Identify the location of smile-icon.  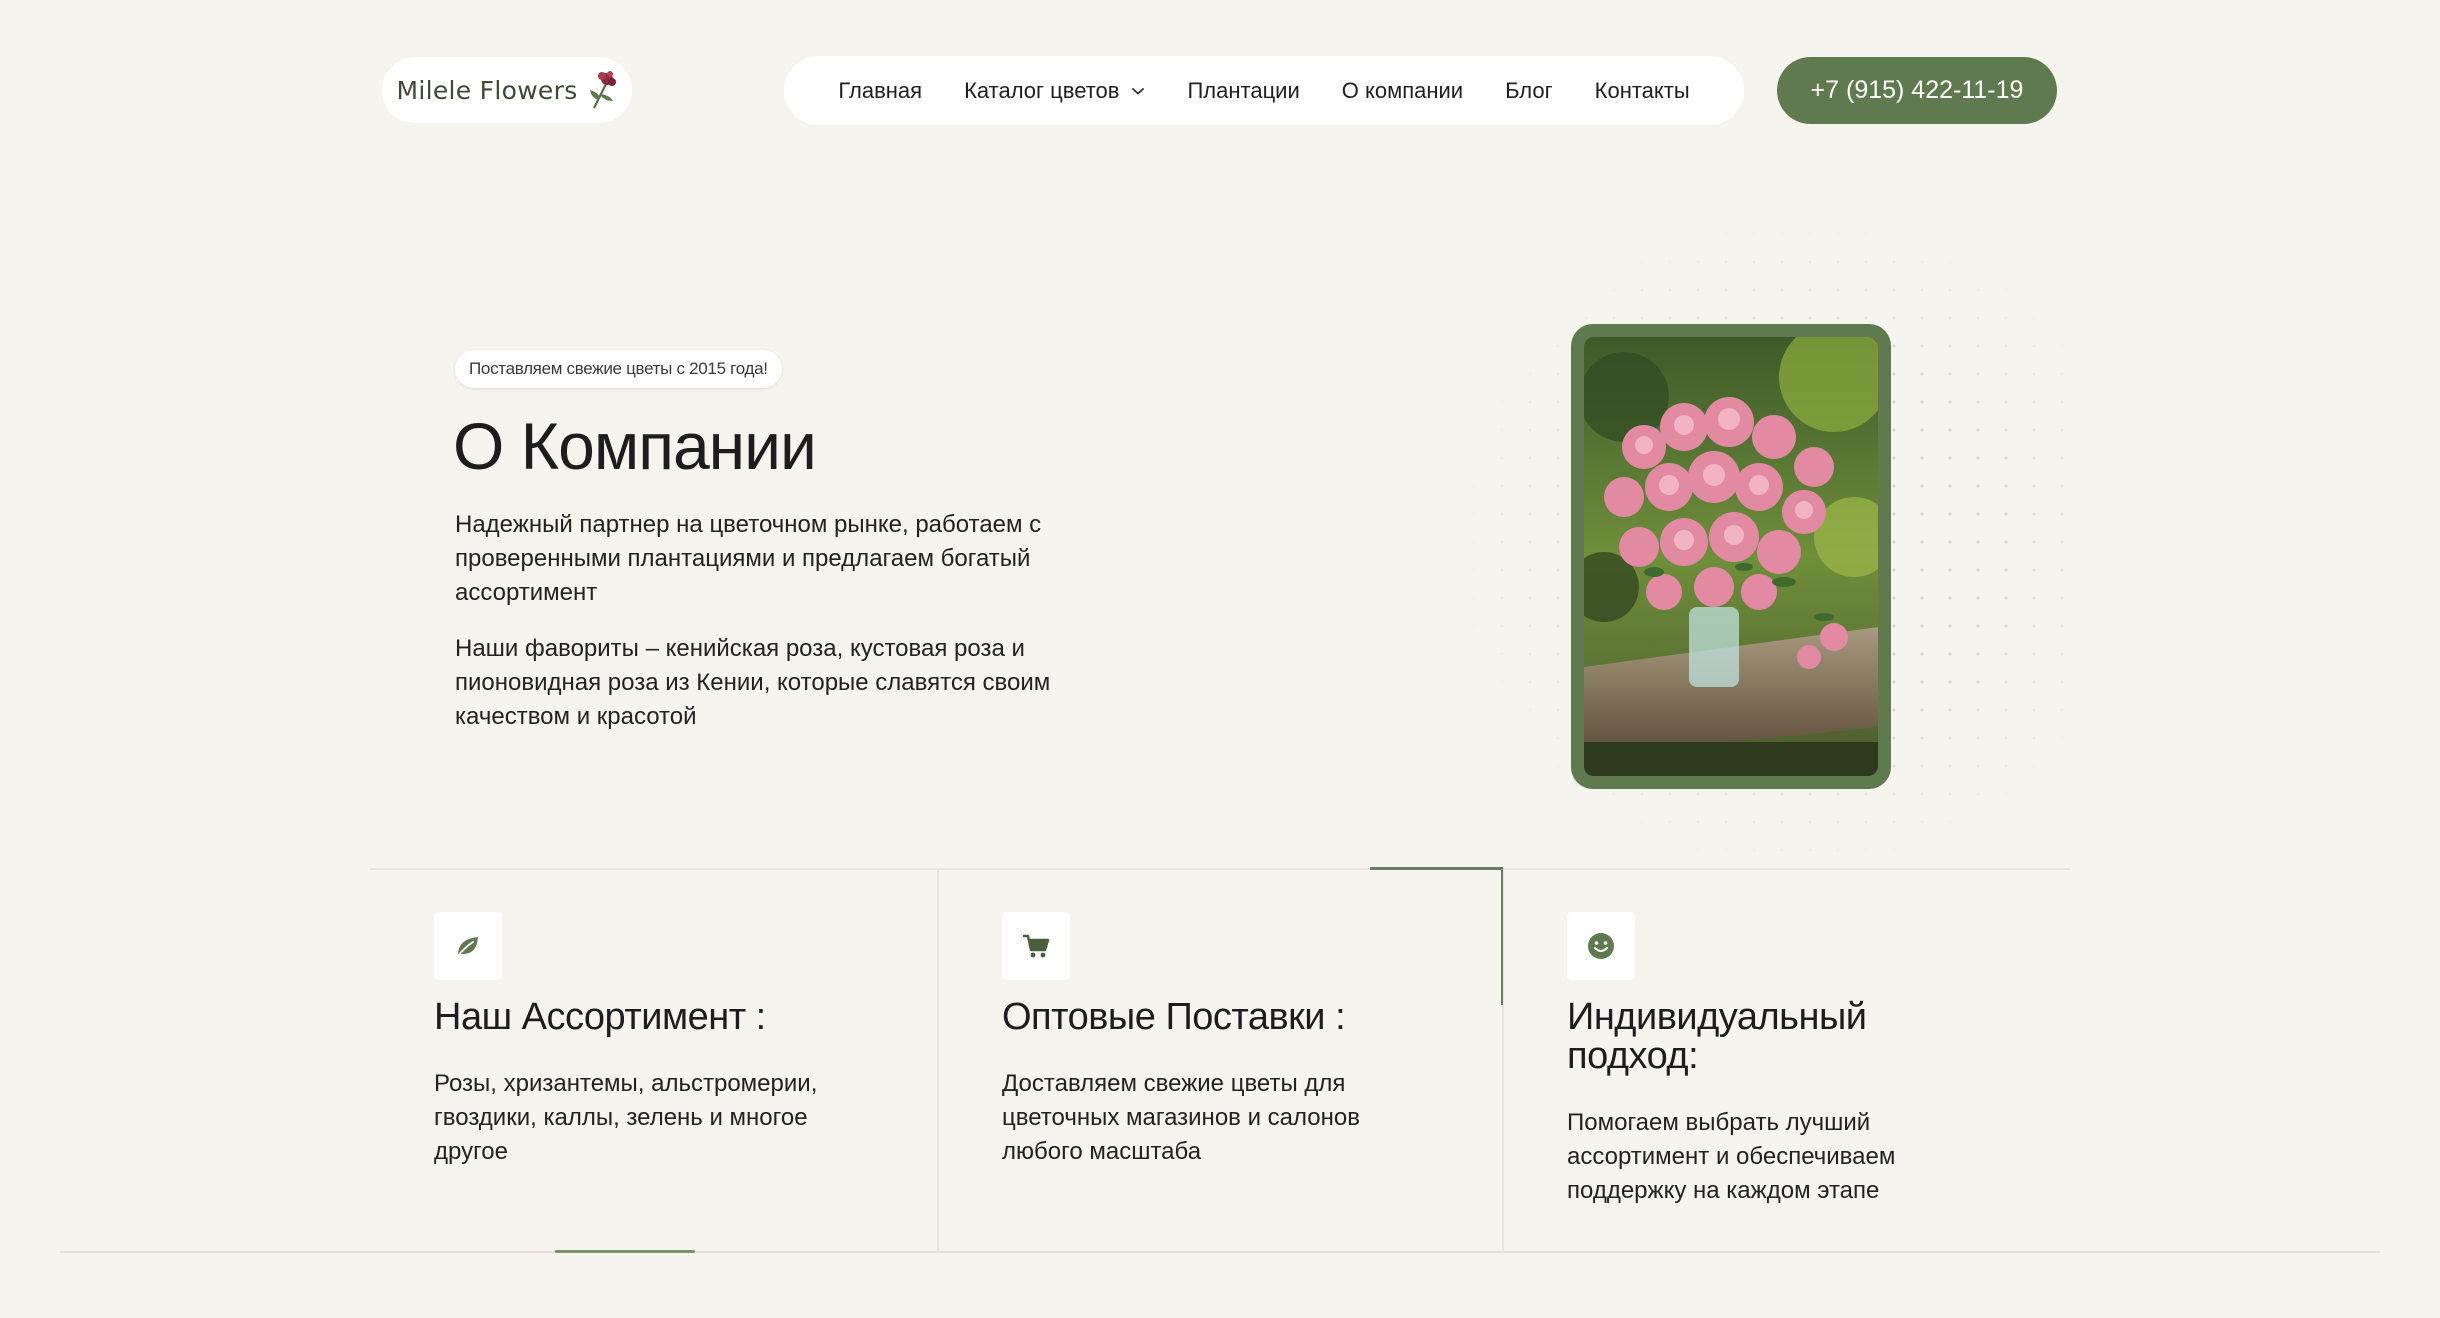
(1601, 946).